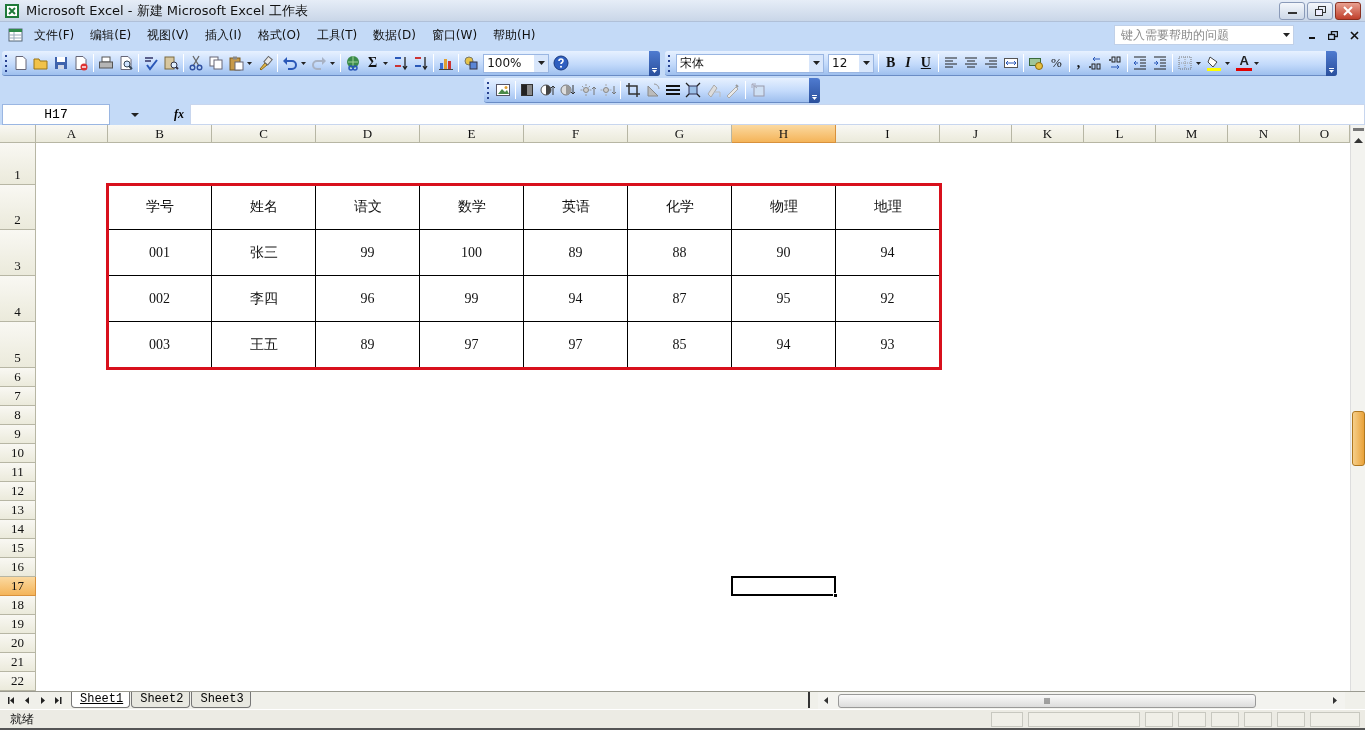  What do you see at coordinates (18, 586) in the screenshot?
I see `row-header: 17` at bounding box center [18, 586].